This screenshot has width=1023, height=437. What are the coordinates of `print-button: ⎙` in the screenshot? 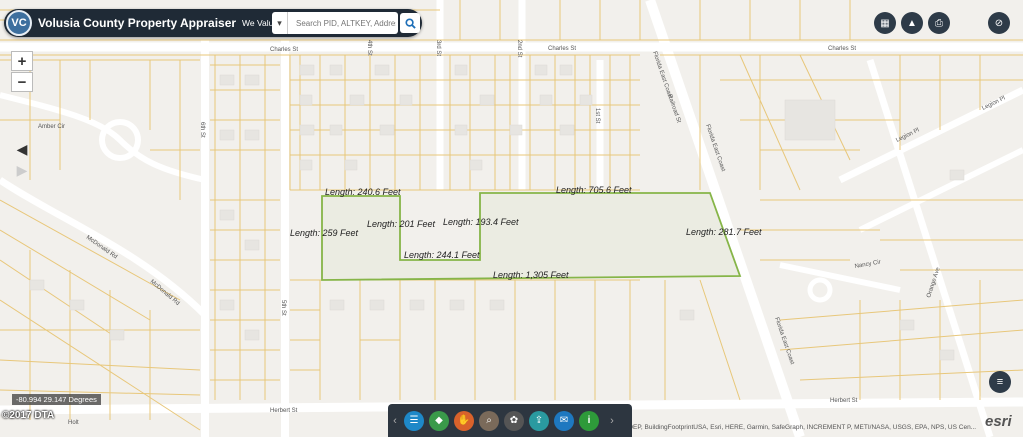 It's located at (939, 23).